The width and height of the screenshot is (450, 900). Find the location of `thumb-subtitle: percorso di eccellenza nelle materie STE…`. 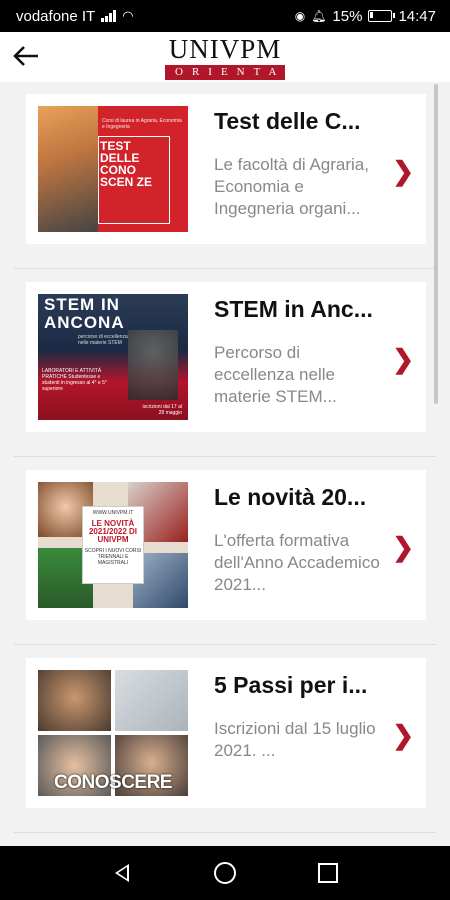

thumb-subtitle: percorso di eccellenza nelle materie STE… is located at coordinates (103, 340).